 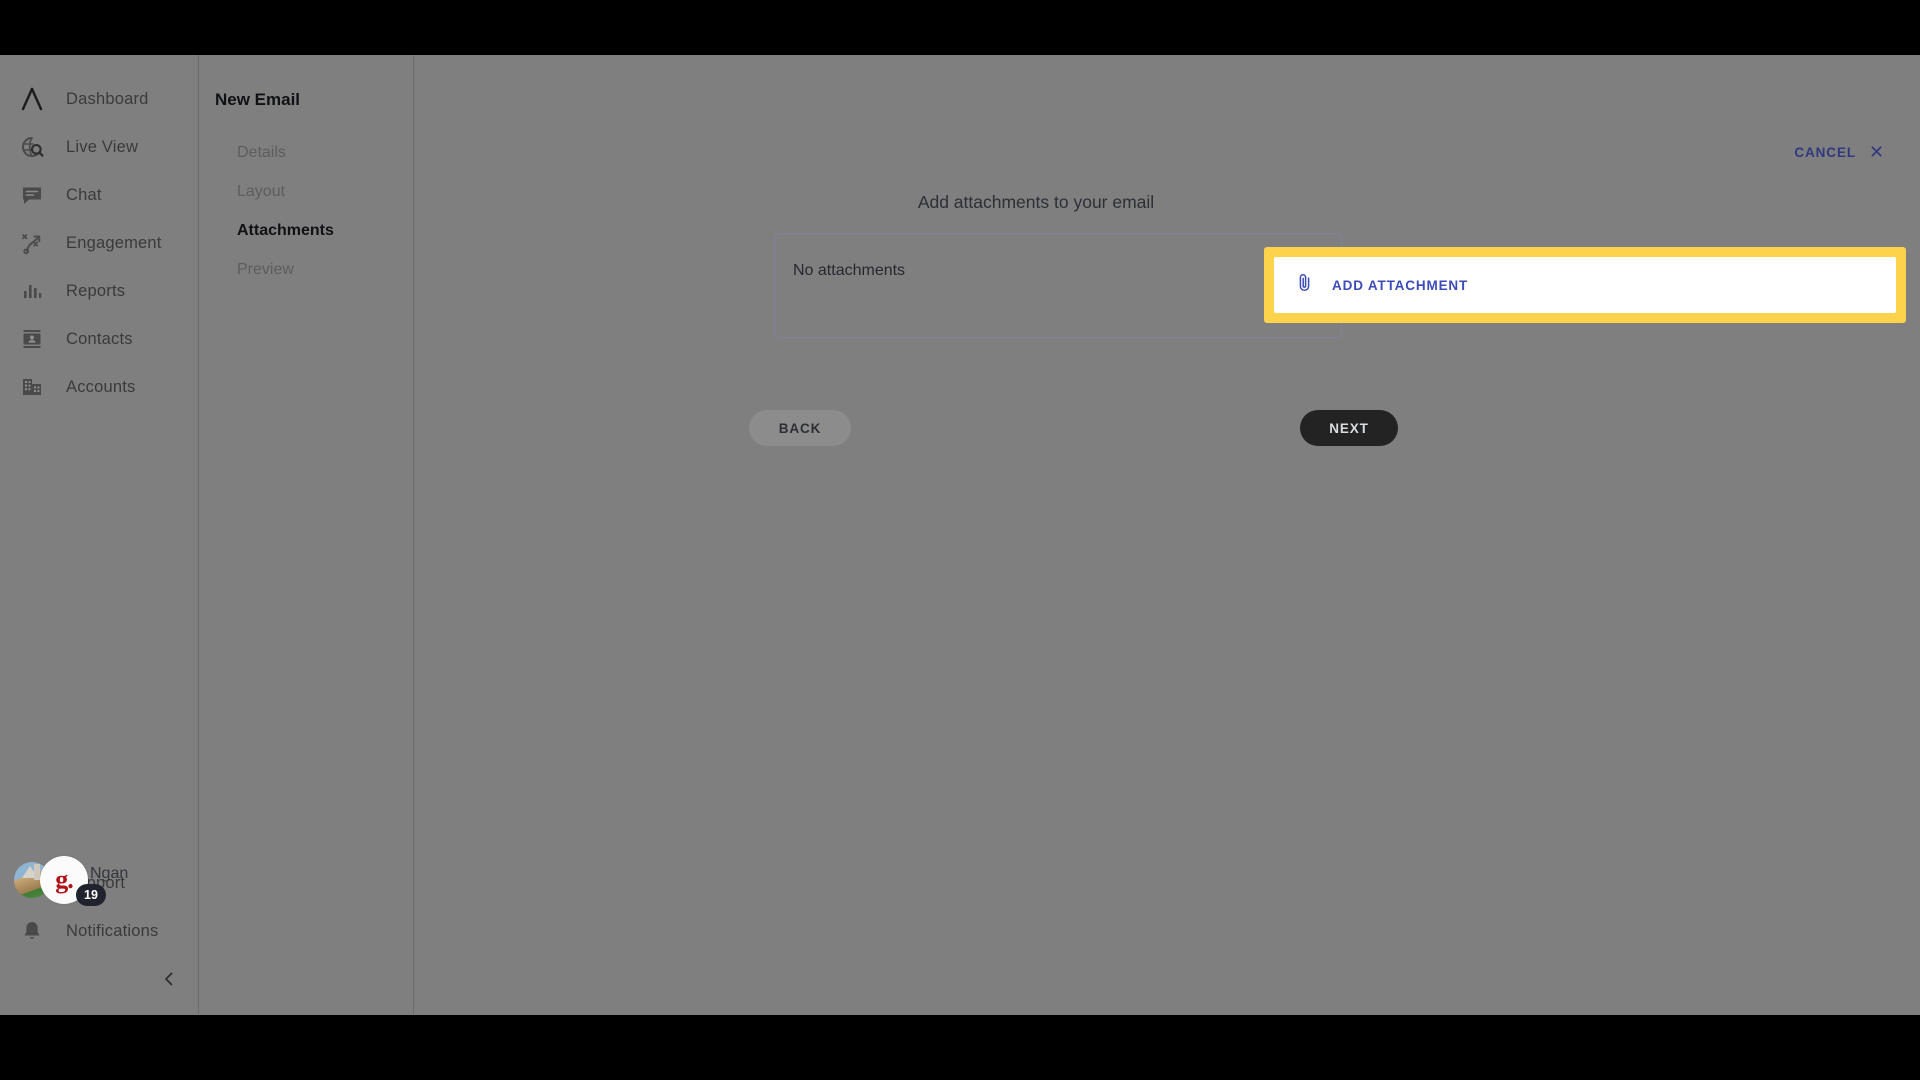 What do you see at coordinates (84, 194) in the screenshot?
I see `sidebar-item-label: Chat` at bounding box center [84, 194].